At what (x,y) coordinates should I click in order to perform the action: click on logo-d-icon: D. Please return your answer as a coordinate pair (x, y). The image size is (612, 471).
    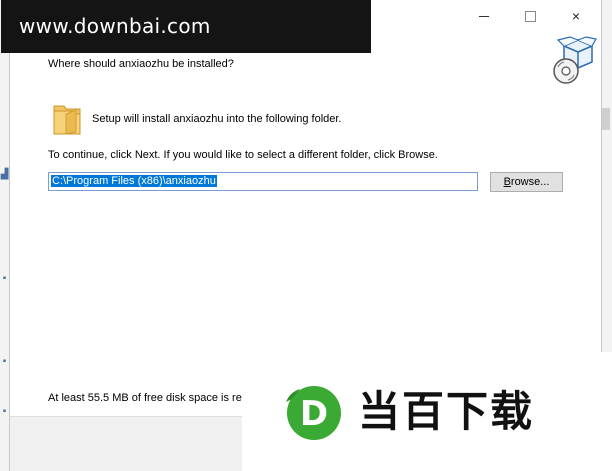
    Looking at the image, I should click on (313, 413).